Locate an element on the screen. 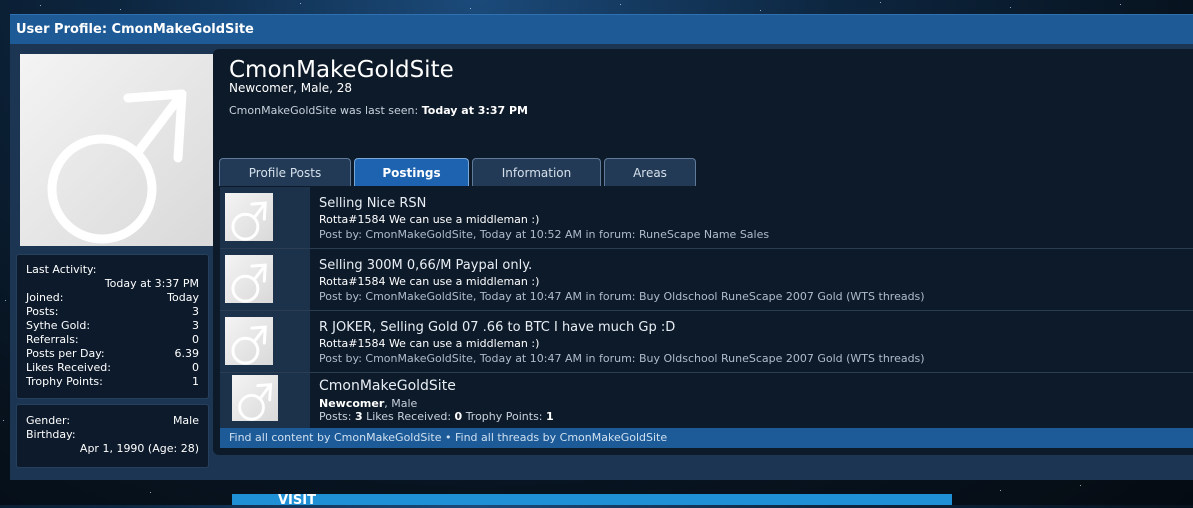 Image resolution: width=1193 pixels, height=508 pixels. stat-value: 6.39 is located at coordinates (187, 353).